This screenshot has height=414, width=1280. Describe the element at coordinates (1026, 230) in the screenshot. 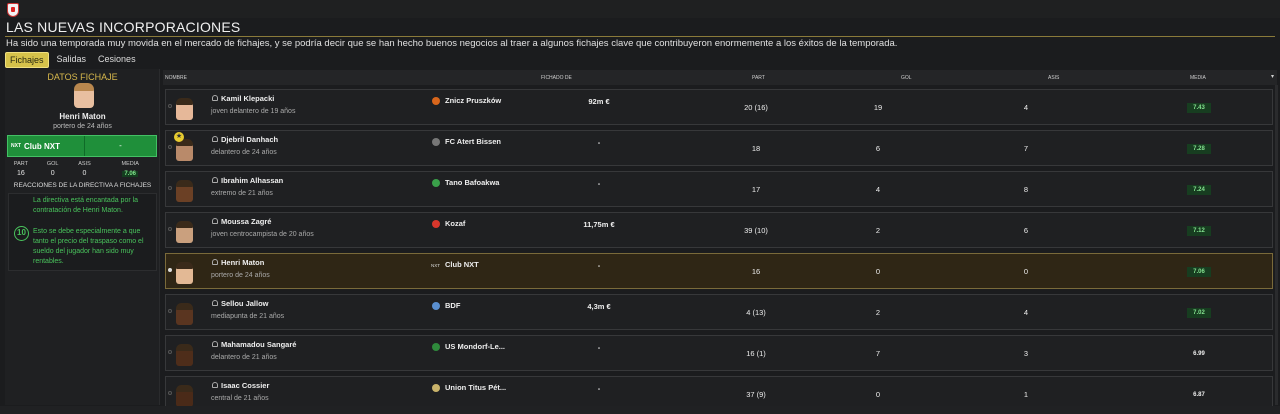

I see `assists: 6` at that location.